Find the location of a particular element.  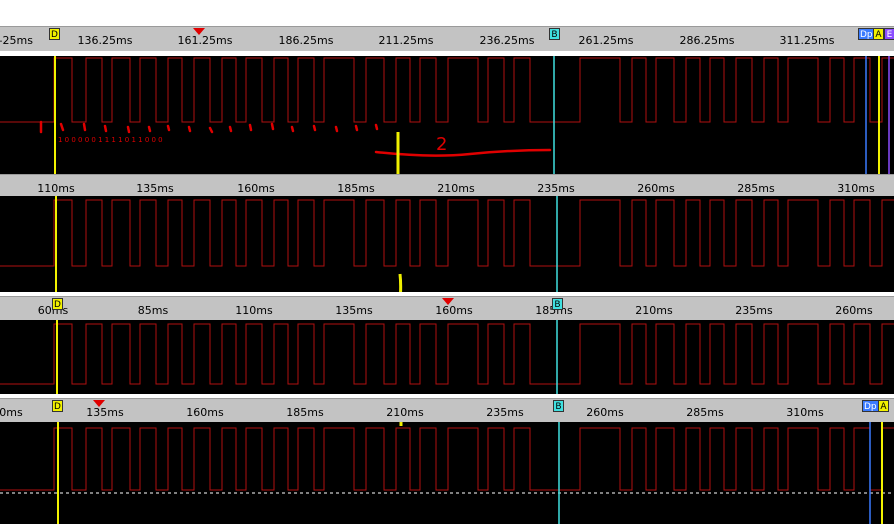

annotation-yellow-stroke is located at coordinates (400, 282).